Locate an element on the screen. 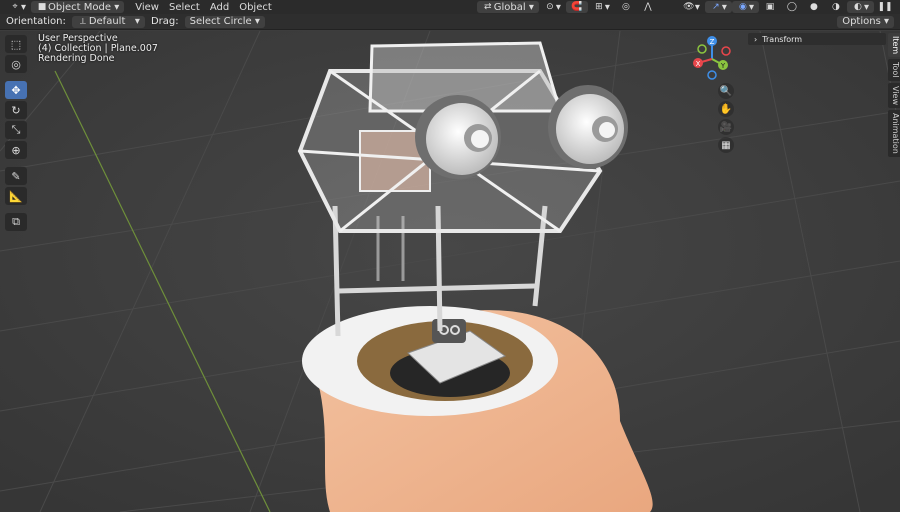 Image resolution: width=900 pixels, height=512 pixels. scale-tool: ⤡ is located at coordinates (16, 130).